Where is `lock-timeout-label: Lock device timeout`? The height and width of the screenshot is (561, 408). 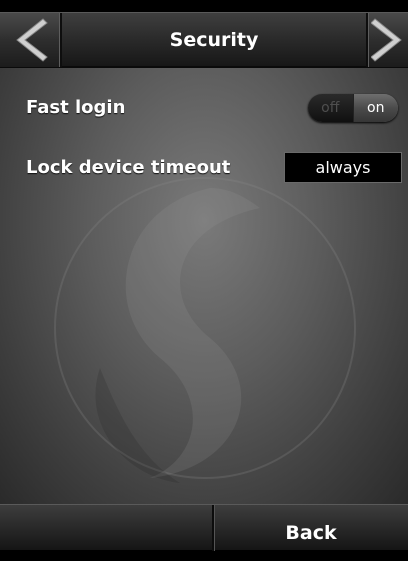 lock-timeout-label: Lock device timeout is located at coordinates (128, 167).